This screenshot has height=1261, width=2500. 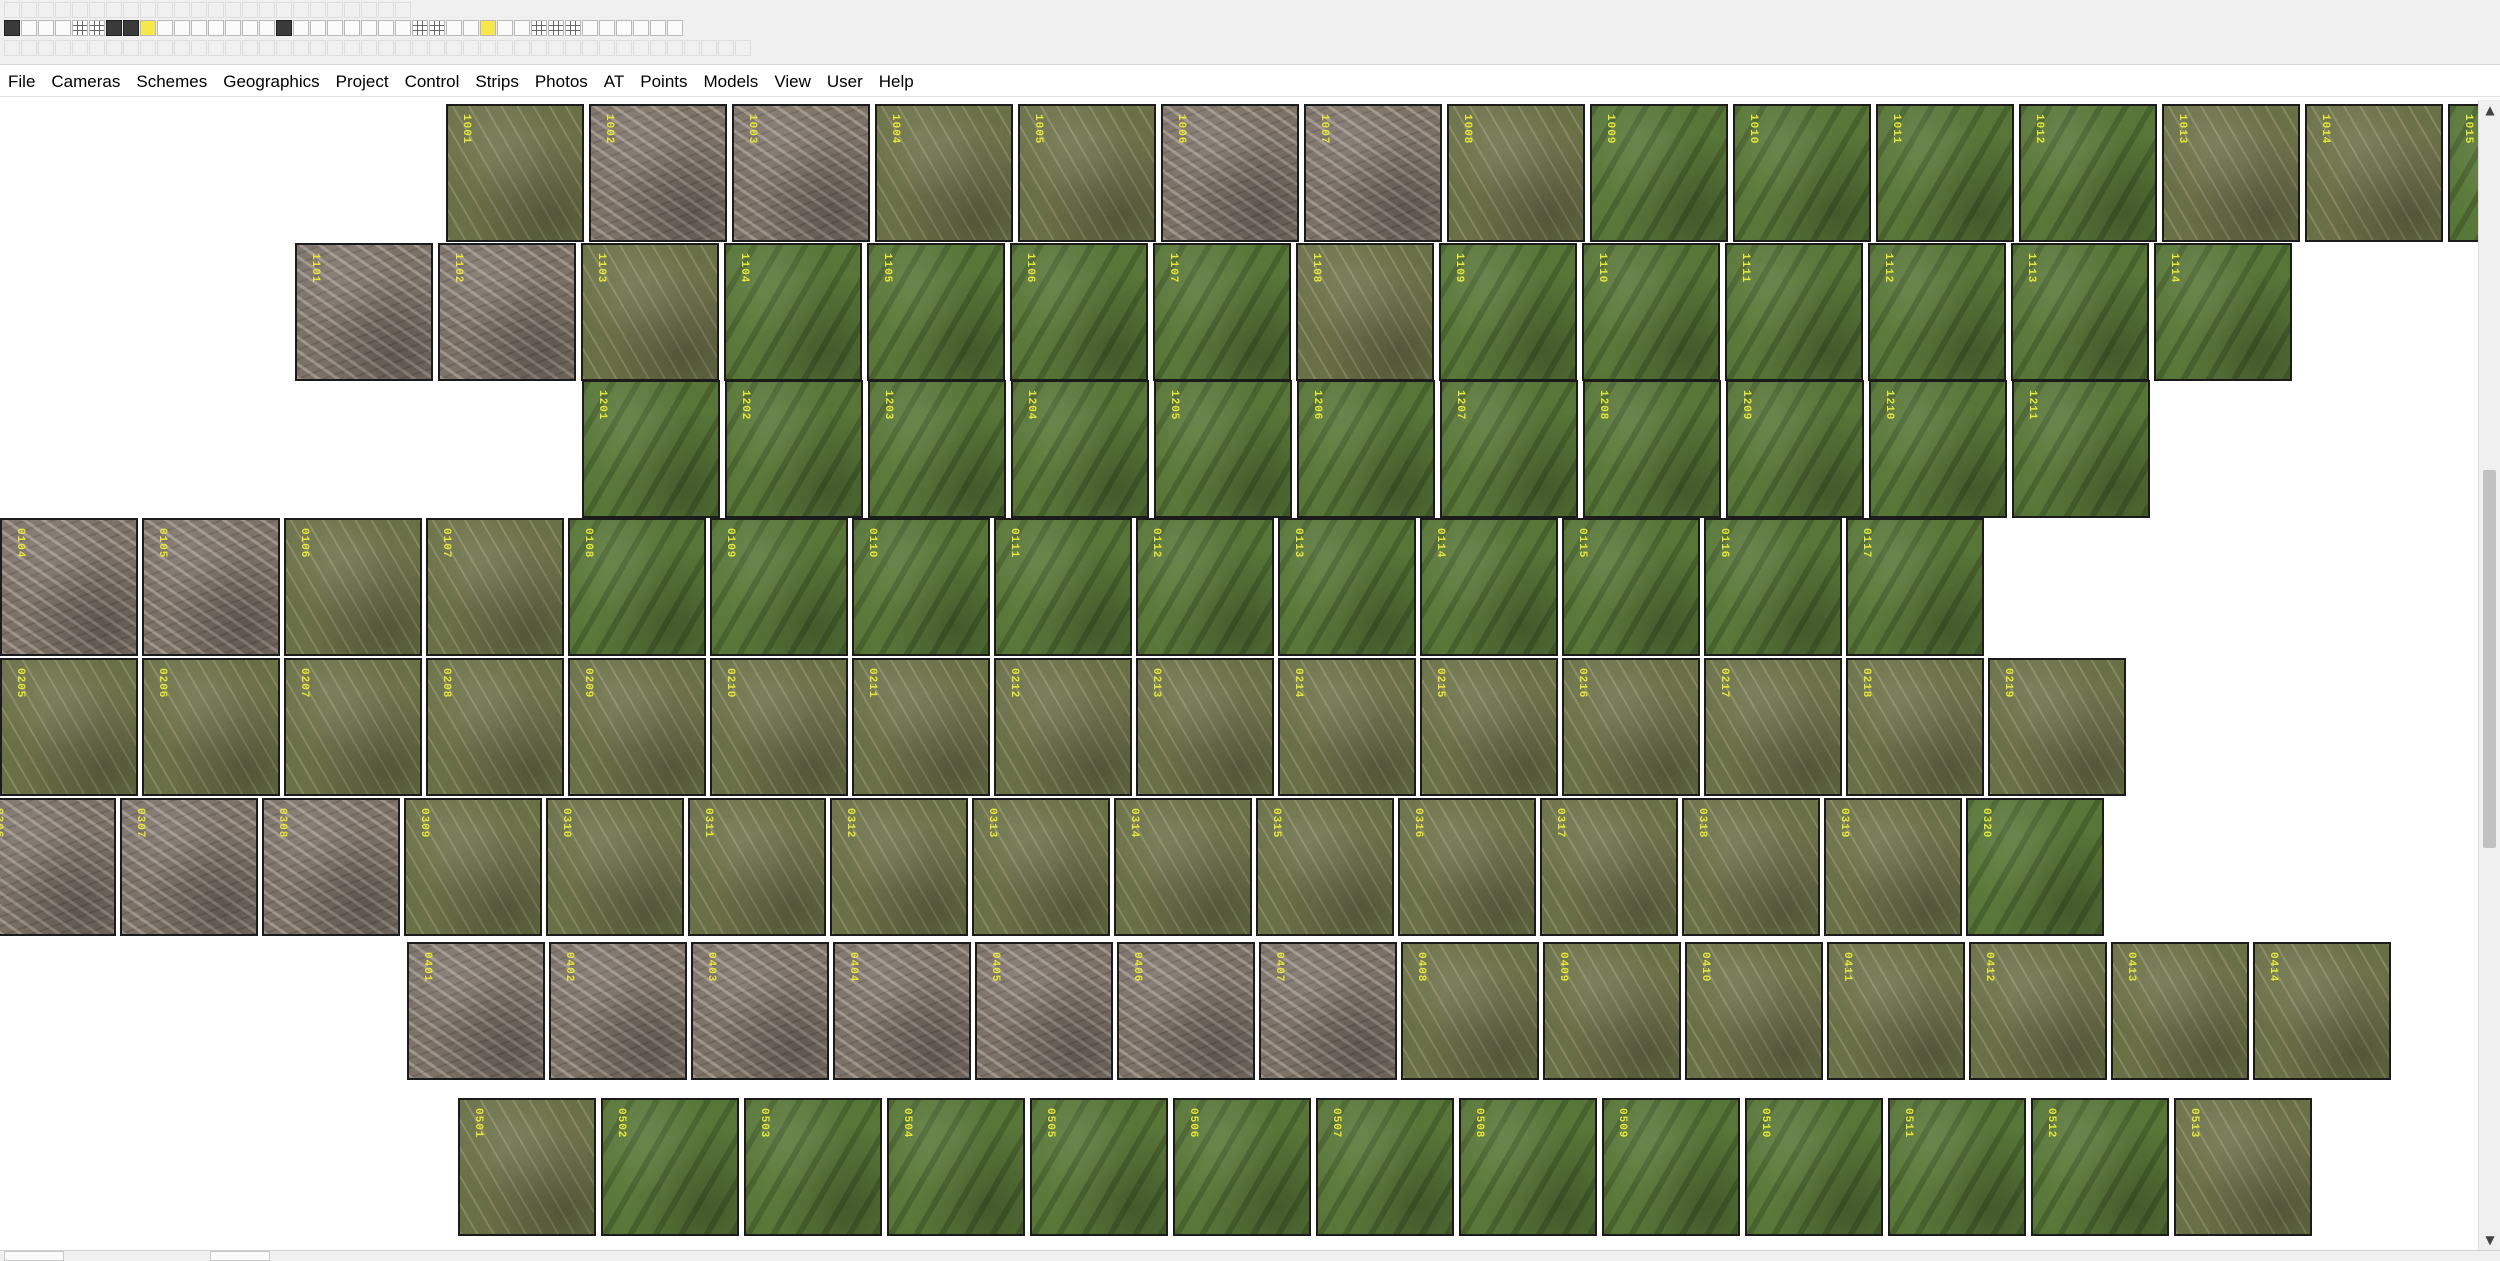 What do you see at coordinates (1080, 449) in the screenshot?
I see `photo-thumbnail: 1204` at bounding box center [1080, 449].